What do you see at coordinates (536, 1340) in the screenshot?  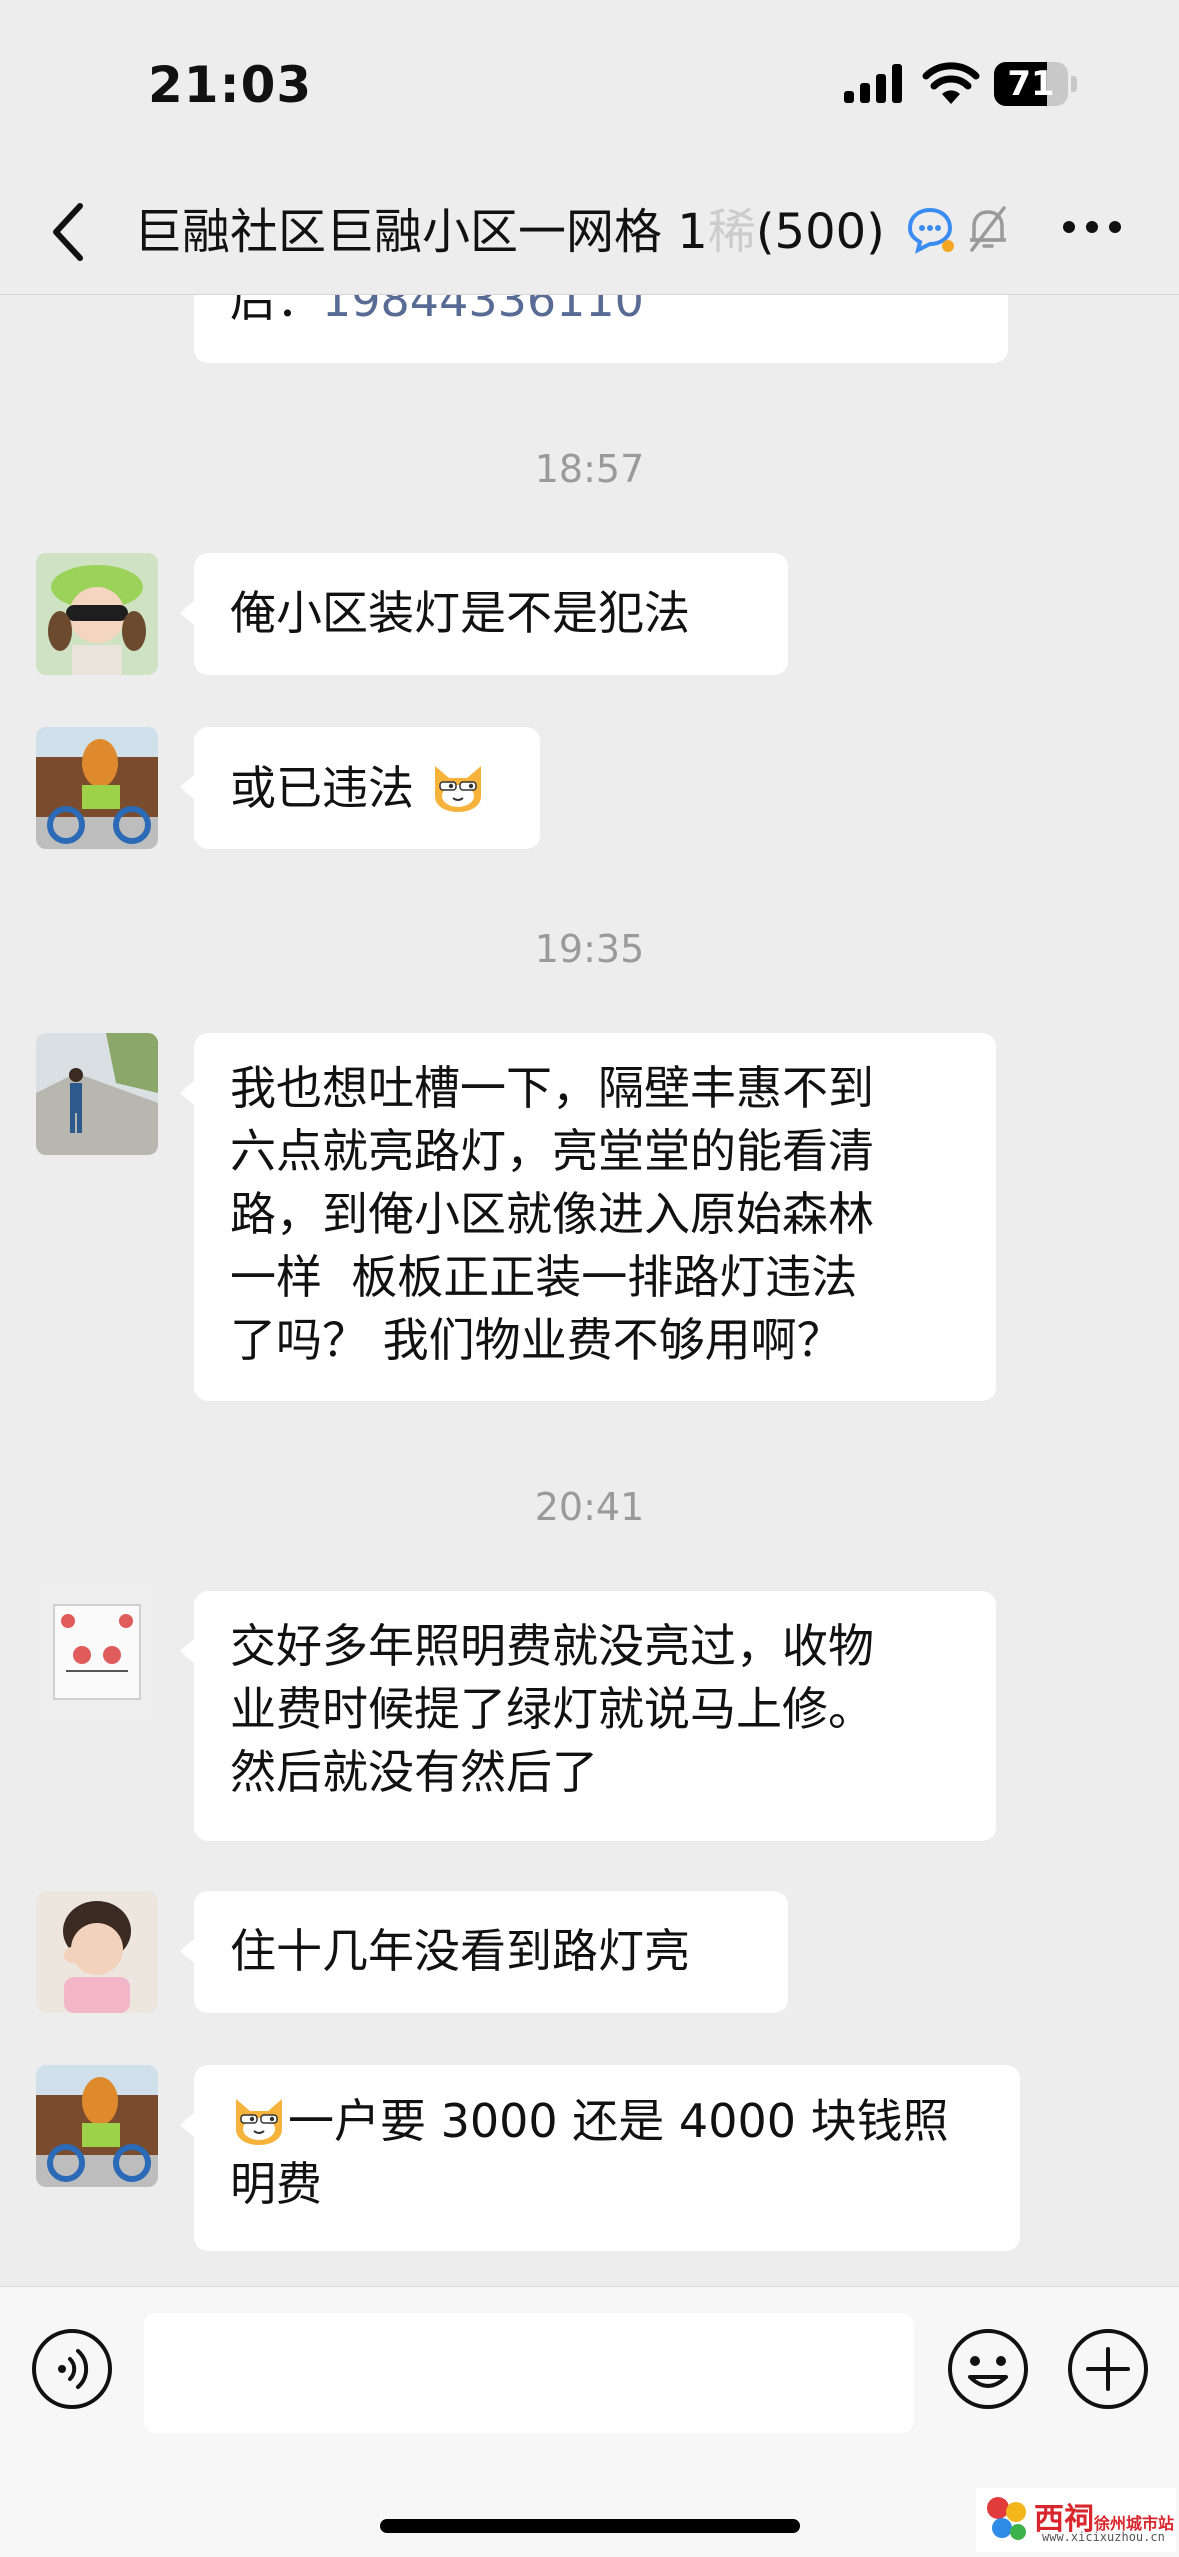 I see `message-line: 了吗？ 我们物业费不够用啊？` at bounding box center [536, 1340].